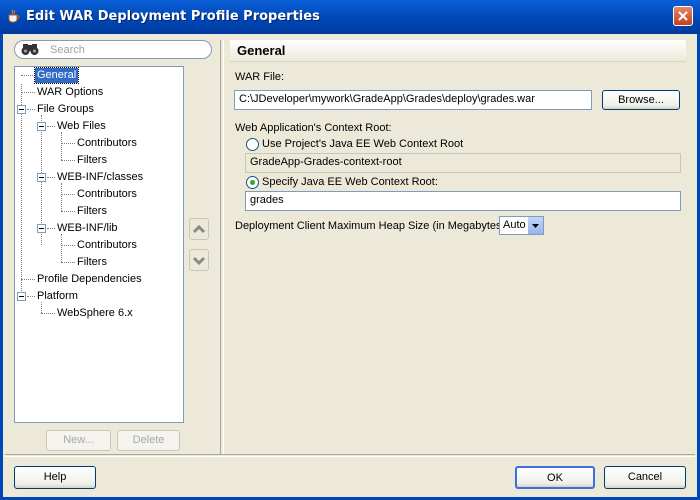 The image size is (700, 500). I want to click on radio-specify-root, so click(252, 182).